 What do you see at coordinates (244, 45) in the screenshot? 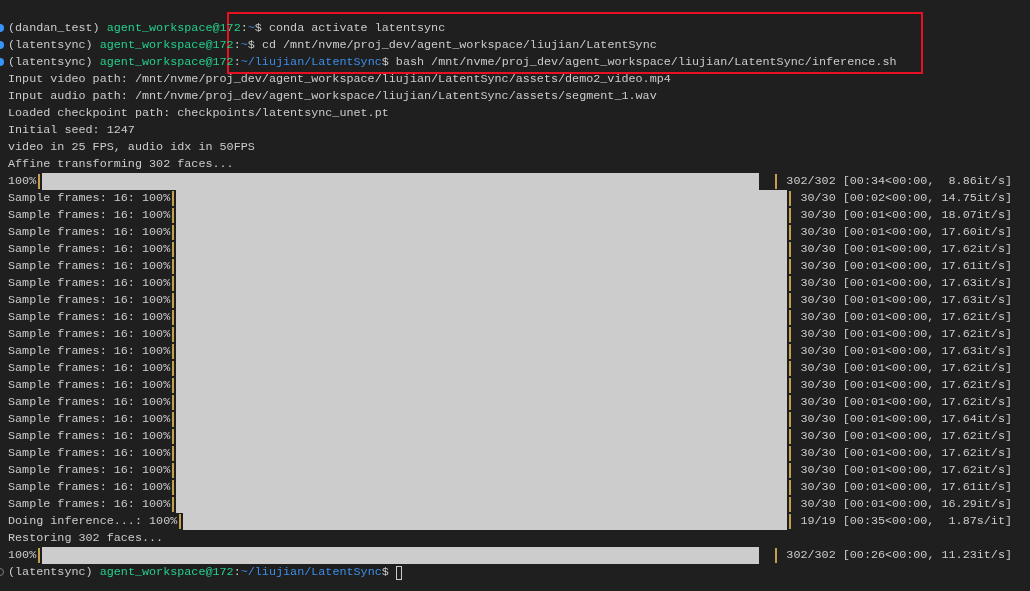
I see `prompt-path: ~` at bounding box center [244, 45].